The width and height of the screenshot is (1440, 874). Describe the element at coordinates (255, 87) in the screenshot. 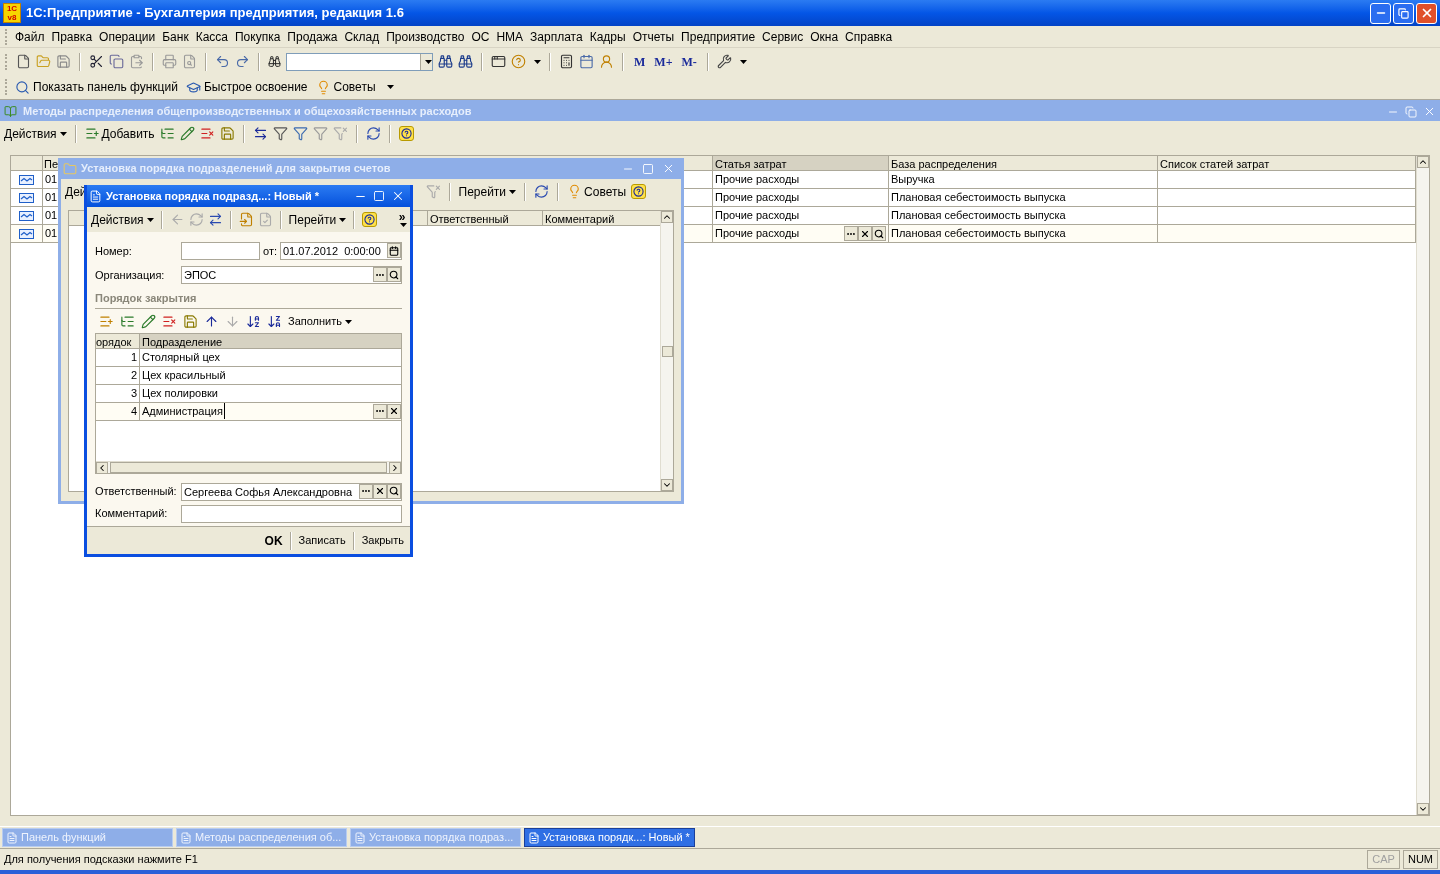

I see `quick-button: Быстрое освоение` at that location.